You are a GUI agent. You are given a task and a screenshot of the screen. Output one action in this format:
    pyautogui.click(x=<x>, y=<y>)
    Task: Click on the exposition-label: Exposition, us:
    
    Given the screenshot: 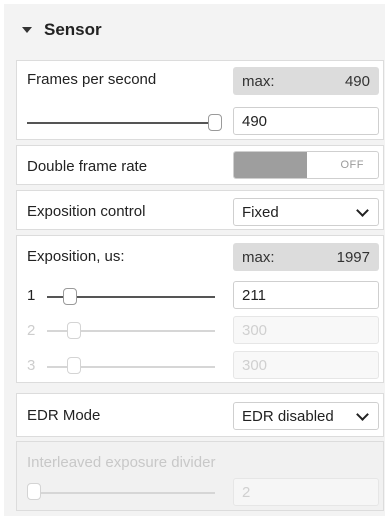 What is the action you would take?
    pyautogui.click(x=76, y=256)
    